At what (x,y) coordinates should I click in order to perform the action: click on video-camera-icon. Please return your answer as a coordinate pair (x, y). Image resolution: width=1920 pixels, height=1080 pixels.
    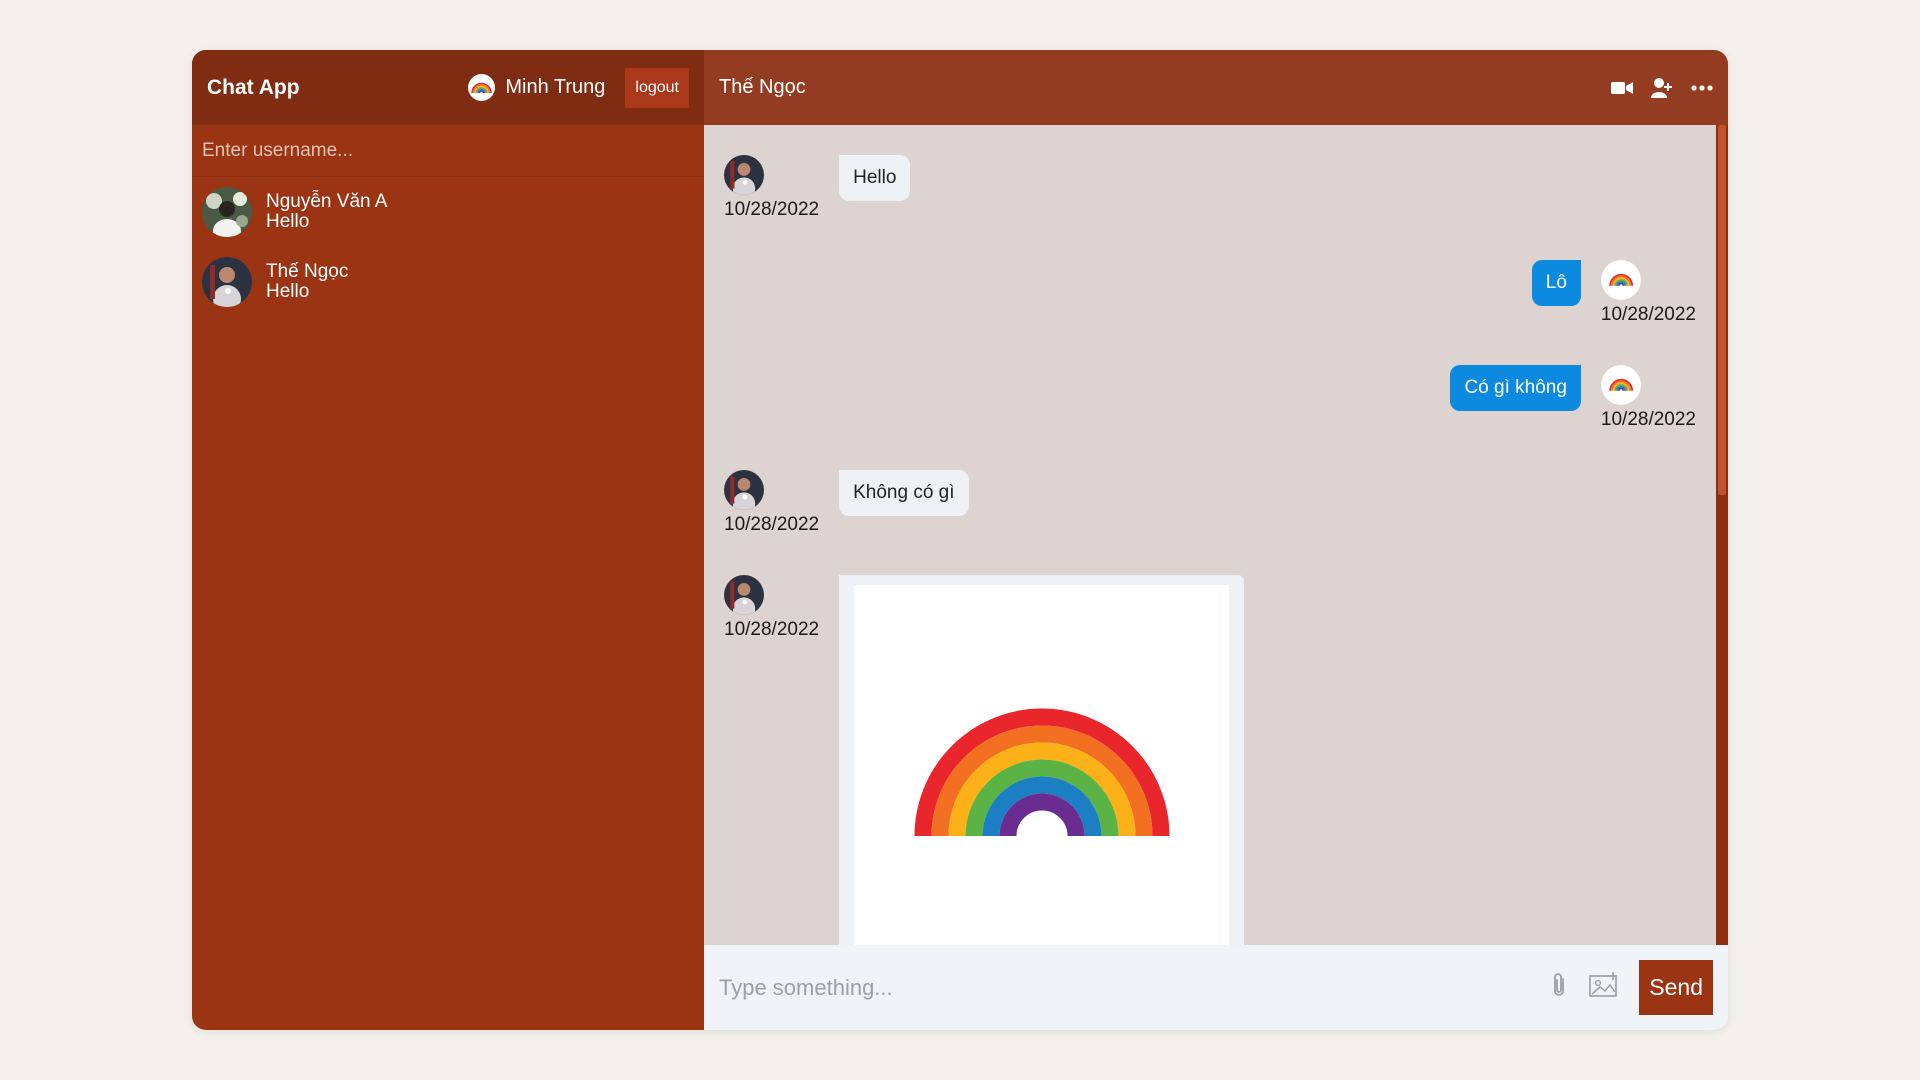
    Looking at the image, I should click on (1622, 88).